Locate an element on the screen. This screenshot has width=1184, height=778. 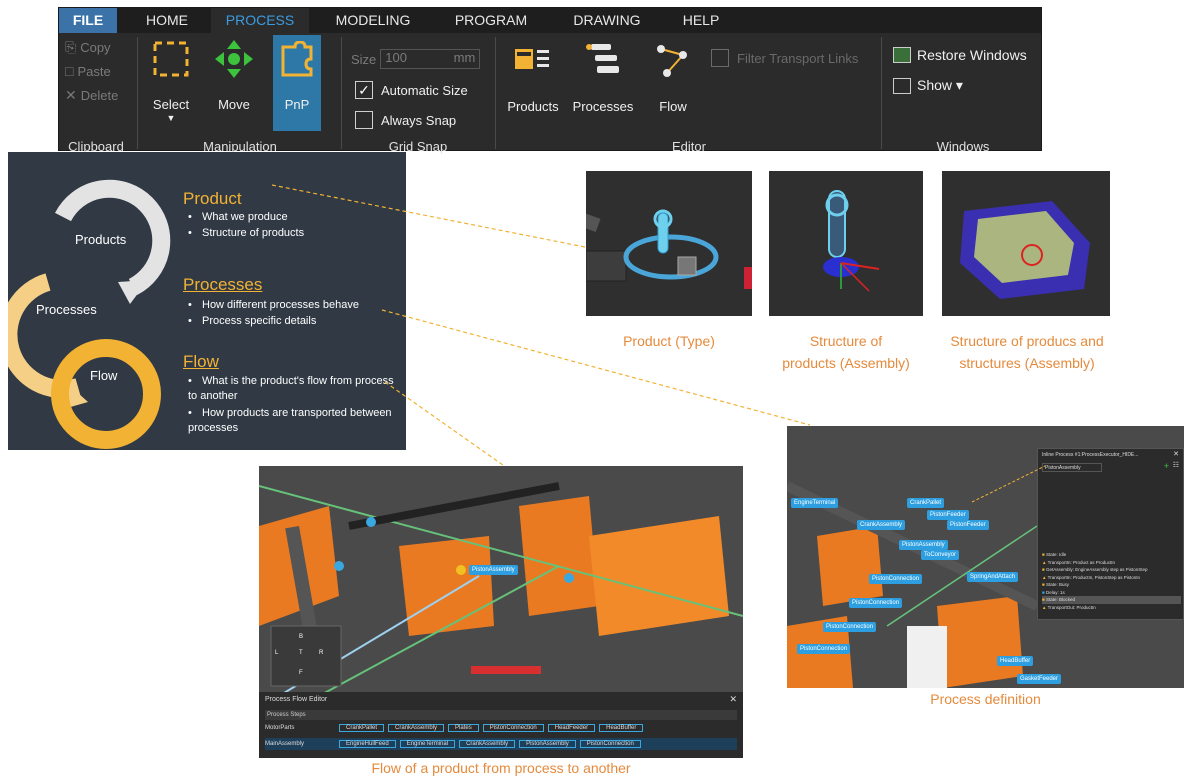
paste-label: Paste is located at coordinates (94, 71).